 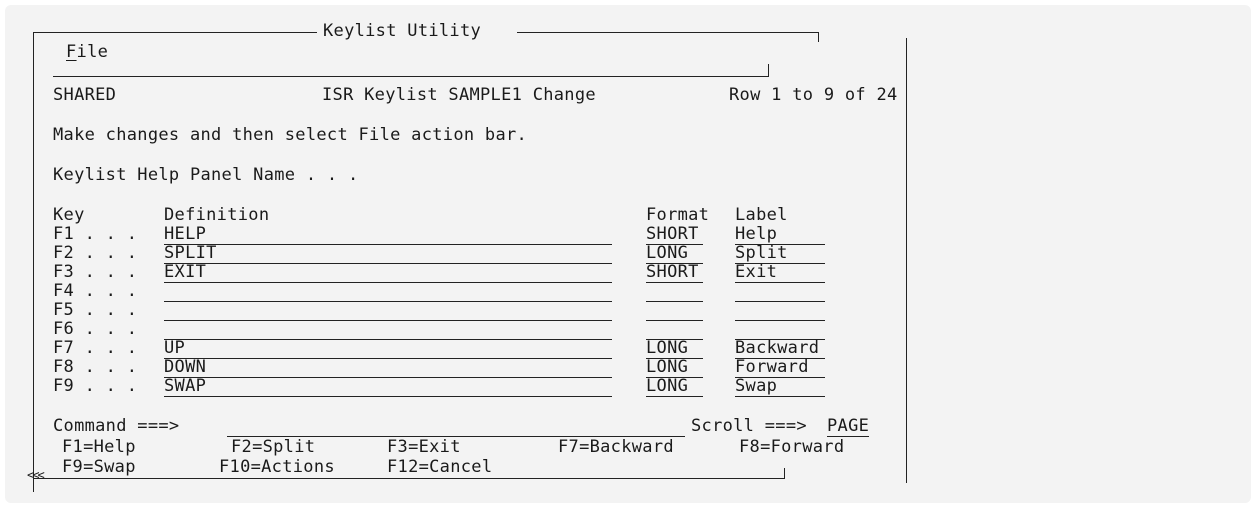 I want to click on fkey-f1-help: F1=Help, so click(x=99, y=447).